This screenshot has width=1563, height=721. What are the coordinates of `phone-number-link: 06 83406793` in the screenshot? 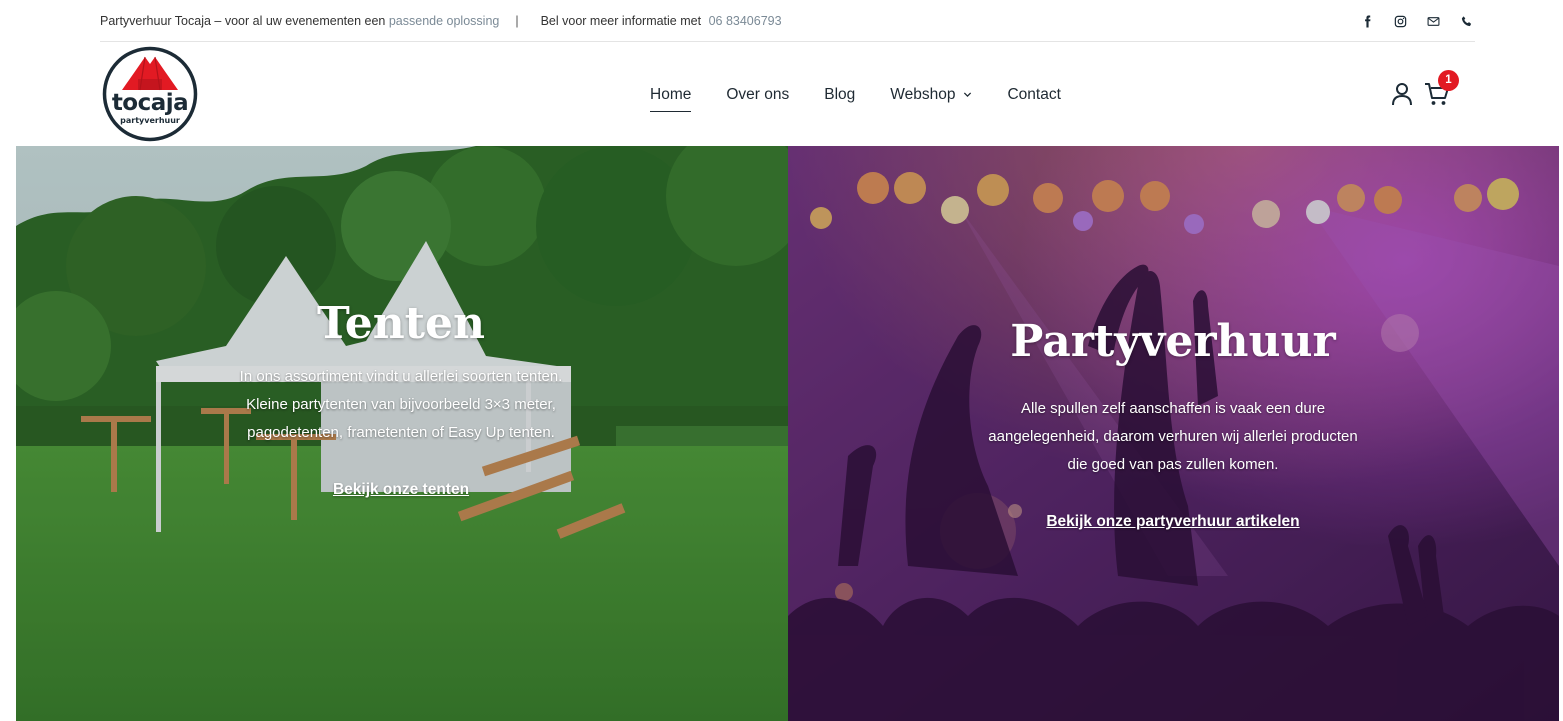 It's located at (745, 21).